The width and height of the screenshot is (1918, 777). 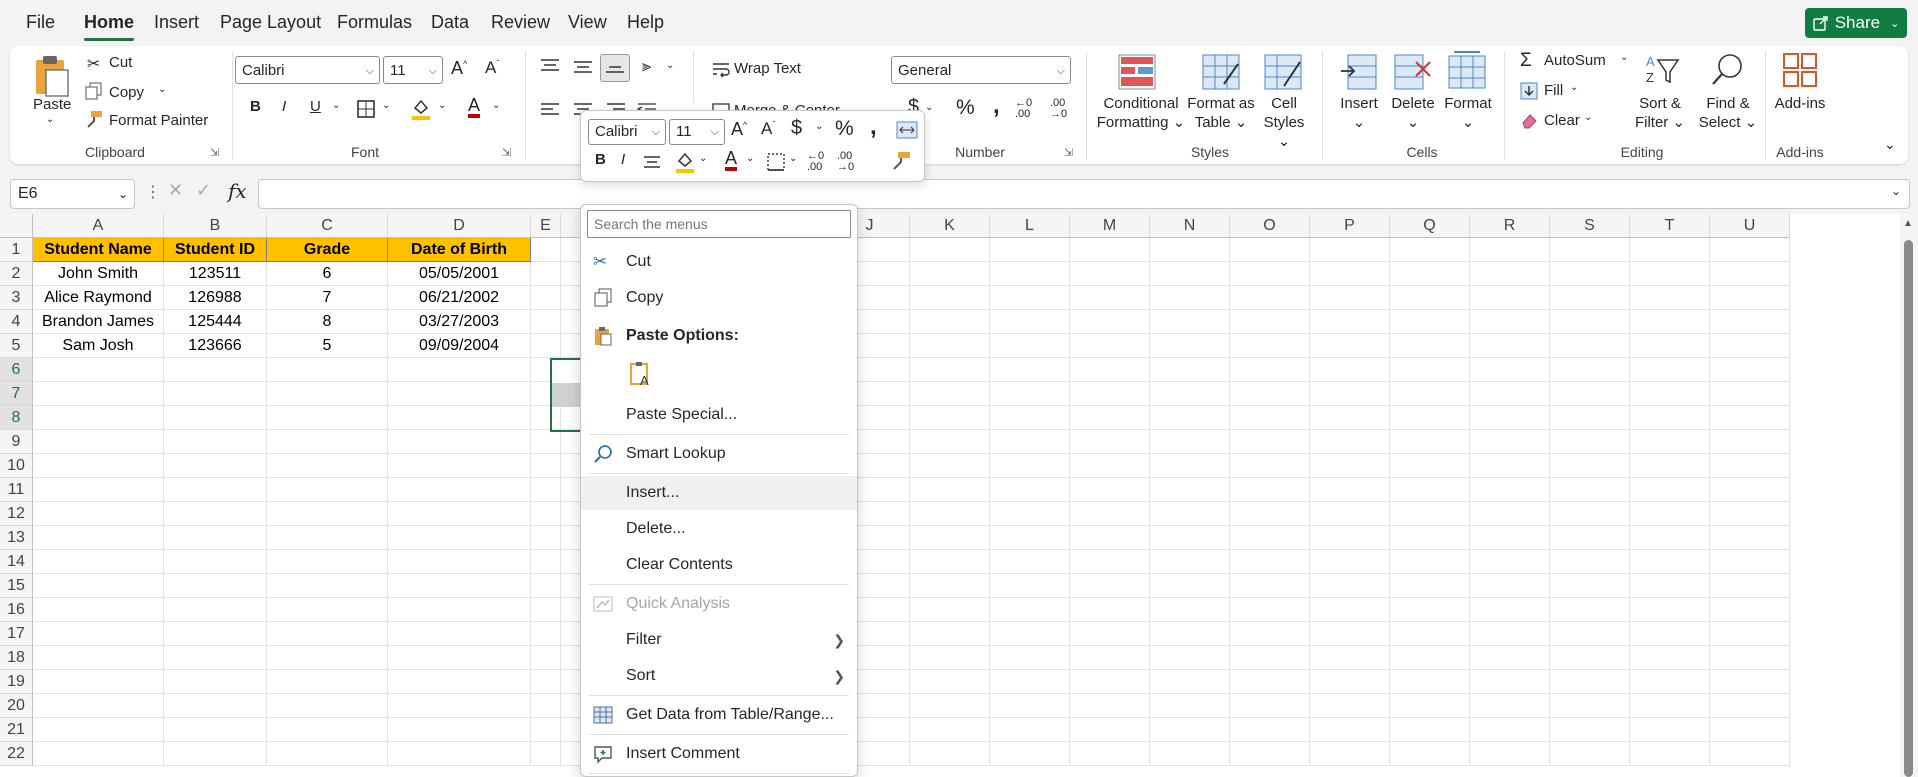 What do you see at coordinates (16, 514) in the screenshot?
I see `row-header-12: 12` at bounding box center [16, 514].